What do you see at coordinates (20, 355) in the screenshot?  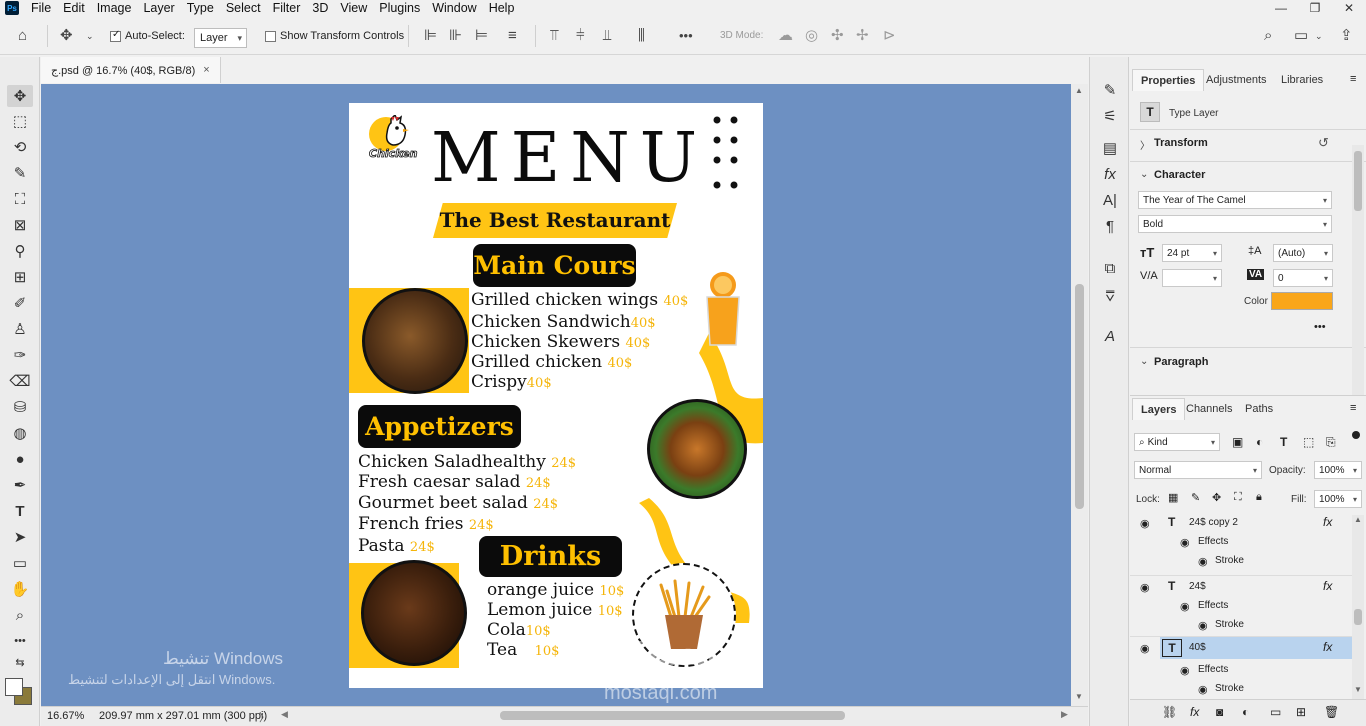 I see `history-brush-tool-icon: ✑` at bounding box center [20, 355].